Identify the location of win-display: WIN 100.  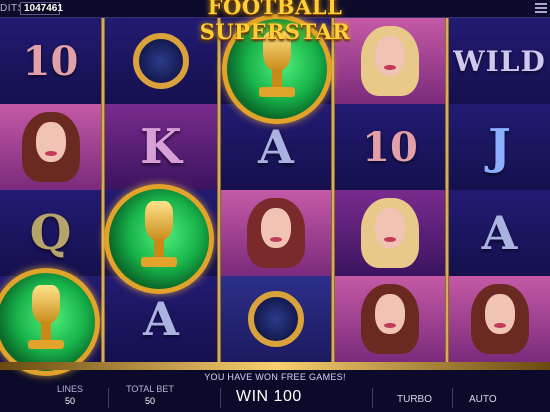
(269, 396).